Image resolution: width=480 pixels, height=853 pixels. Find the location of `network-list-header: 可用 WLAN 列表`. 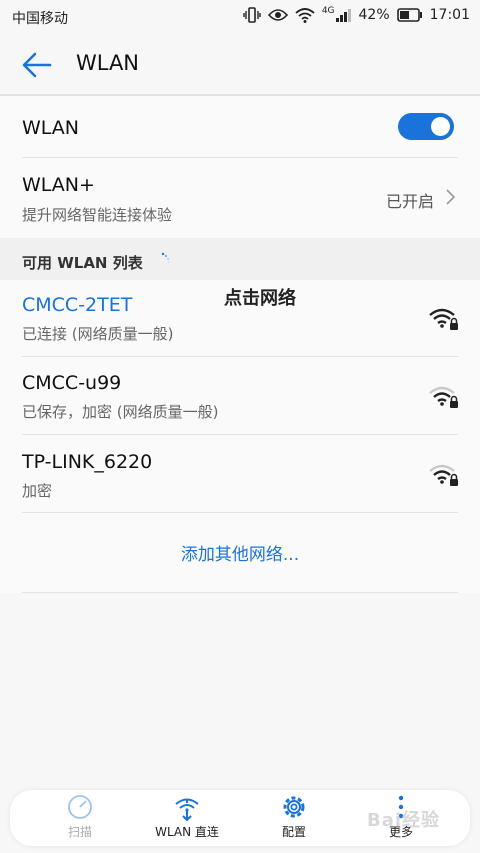

network-list-header: 可用 WLAN 列表 is located at coordinates (240, 259).